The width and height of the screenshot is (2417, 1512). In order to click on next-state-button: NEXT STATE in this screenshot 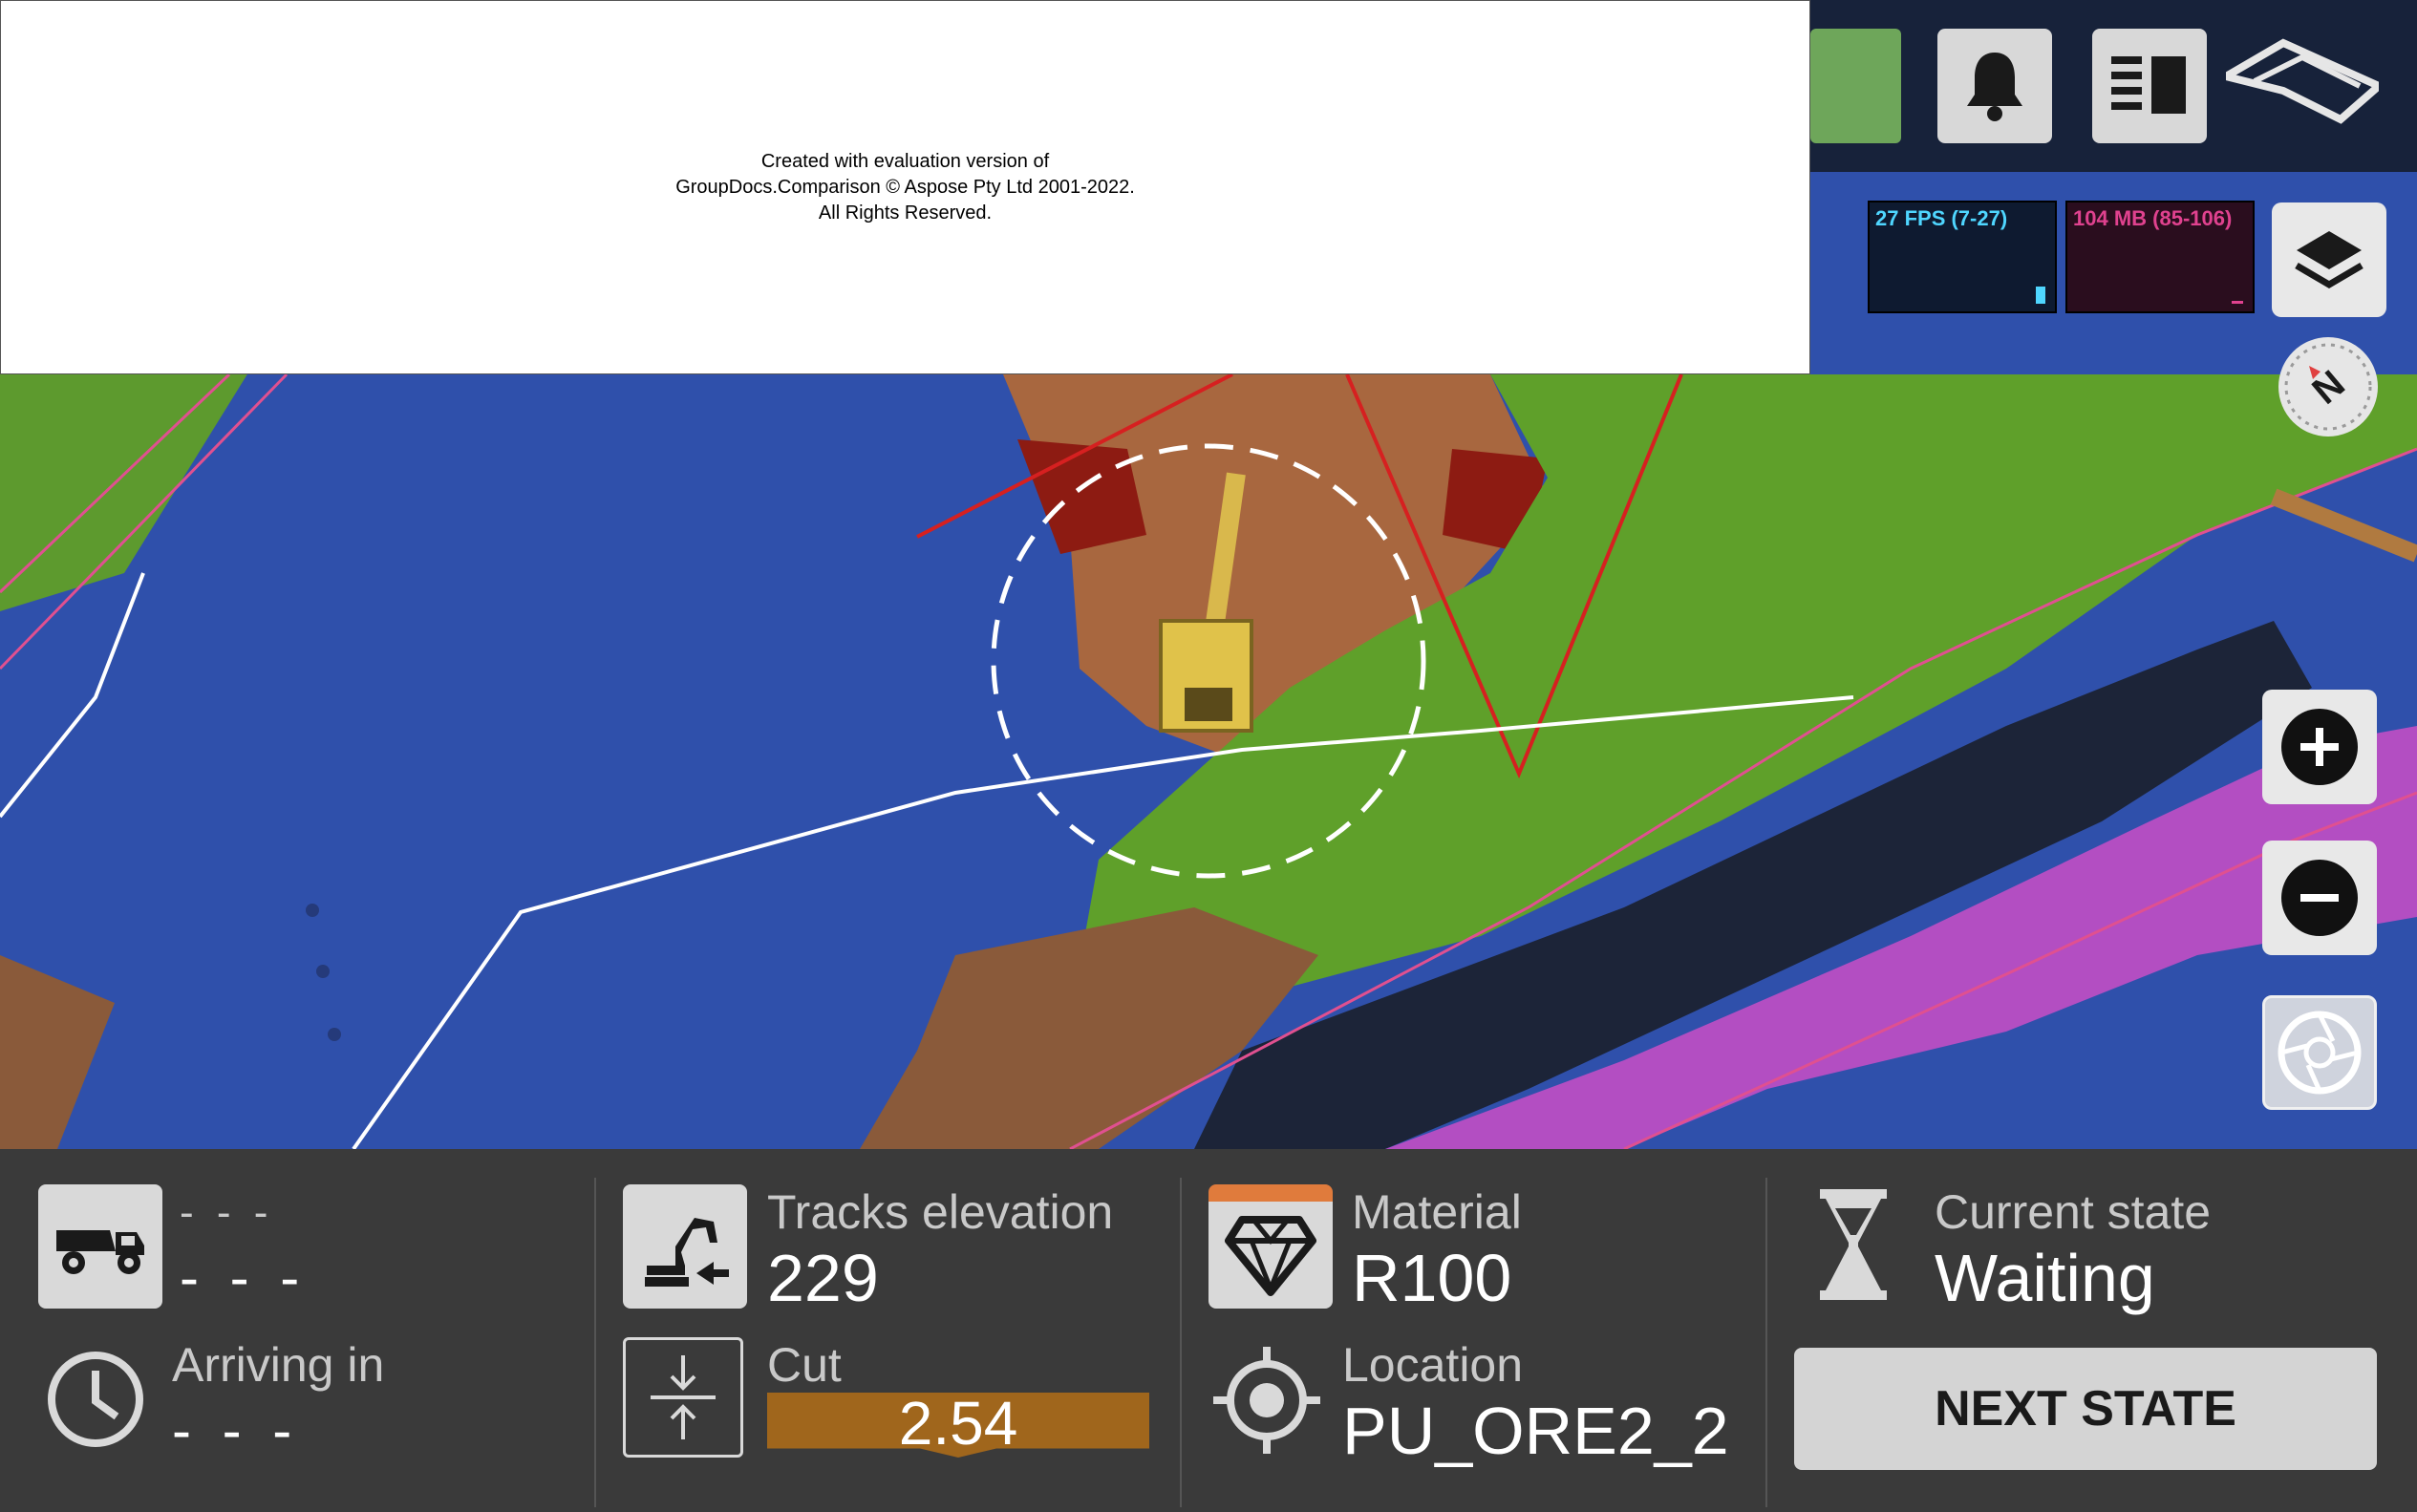, I will do `click(2085, 1409)`.